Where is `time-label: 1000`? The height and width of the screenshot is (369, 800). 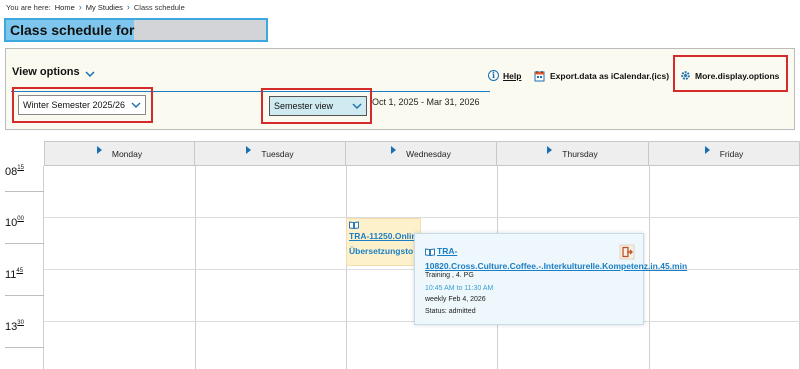
time-label: 1000 is located at coordinates (14, 222).